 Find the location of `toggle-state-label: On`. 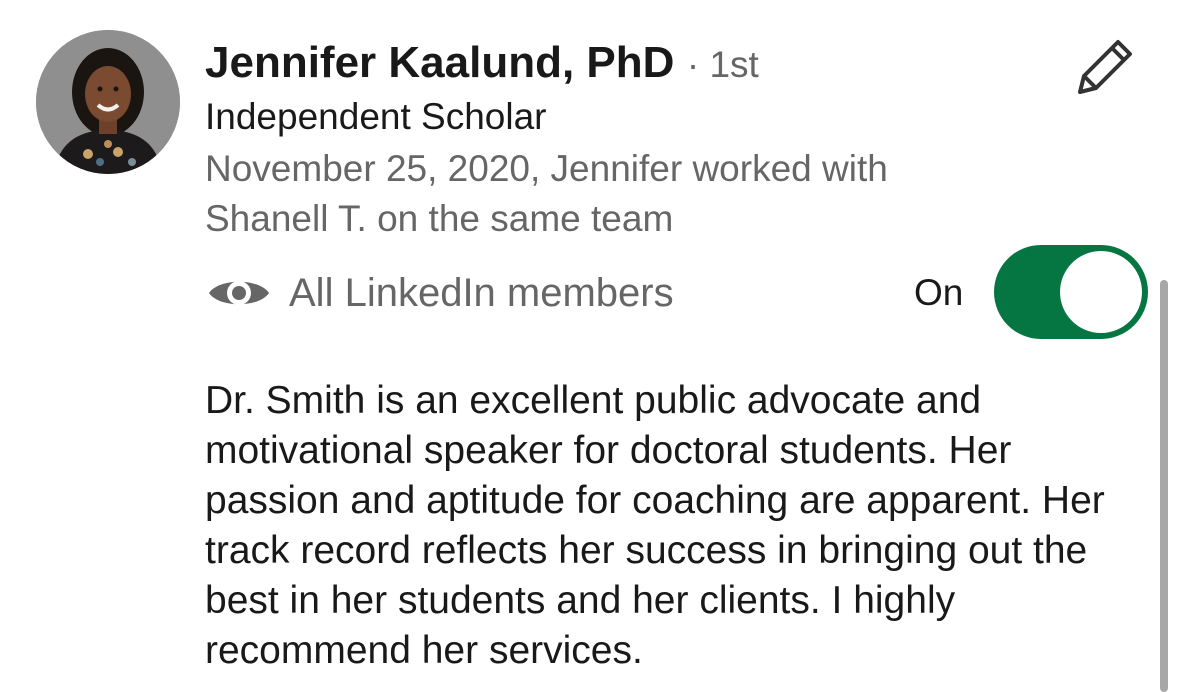

toggle-state-label: On is located at coordinates (939, 292).